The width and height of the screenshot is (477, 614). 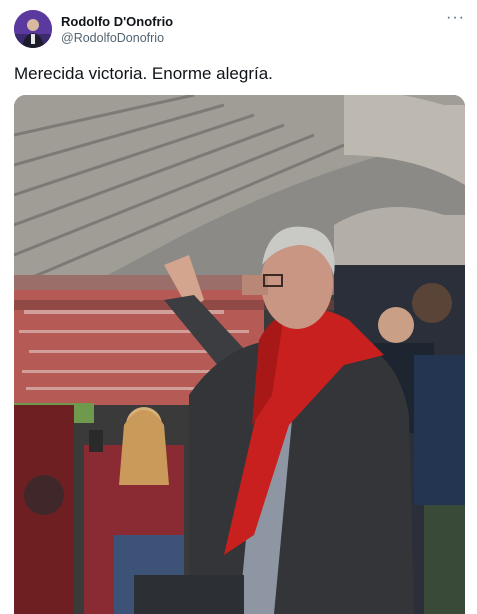 I want to click on avatar, so click(x=33, y=29).